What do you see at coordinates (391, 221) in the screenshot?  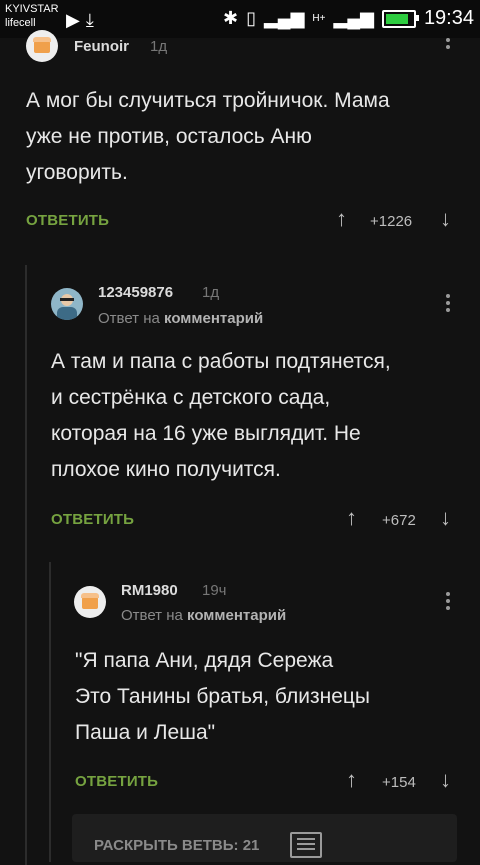 I see `comment-rating: +1226` at bounding box center [391, 221].